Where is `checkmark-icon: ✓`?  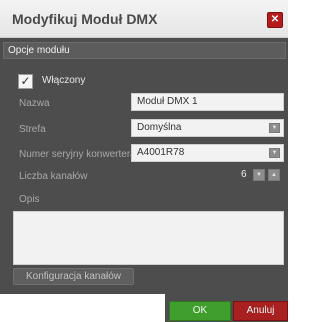 checkmark-icon: ✓ is located at coordinates (25, 81).